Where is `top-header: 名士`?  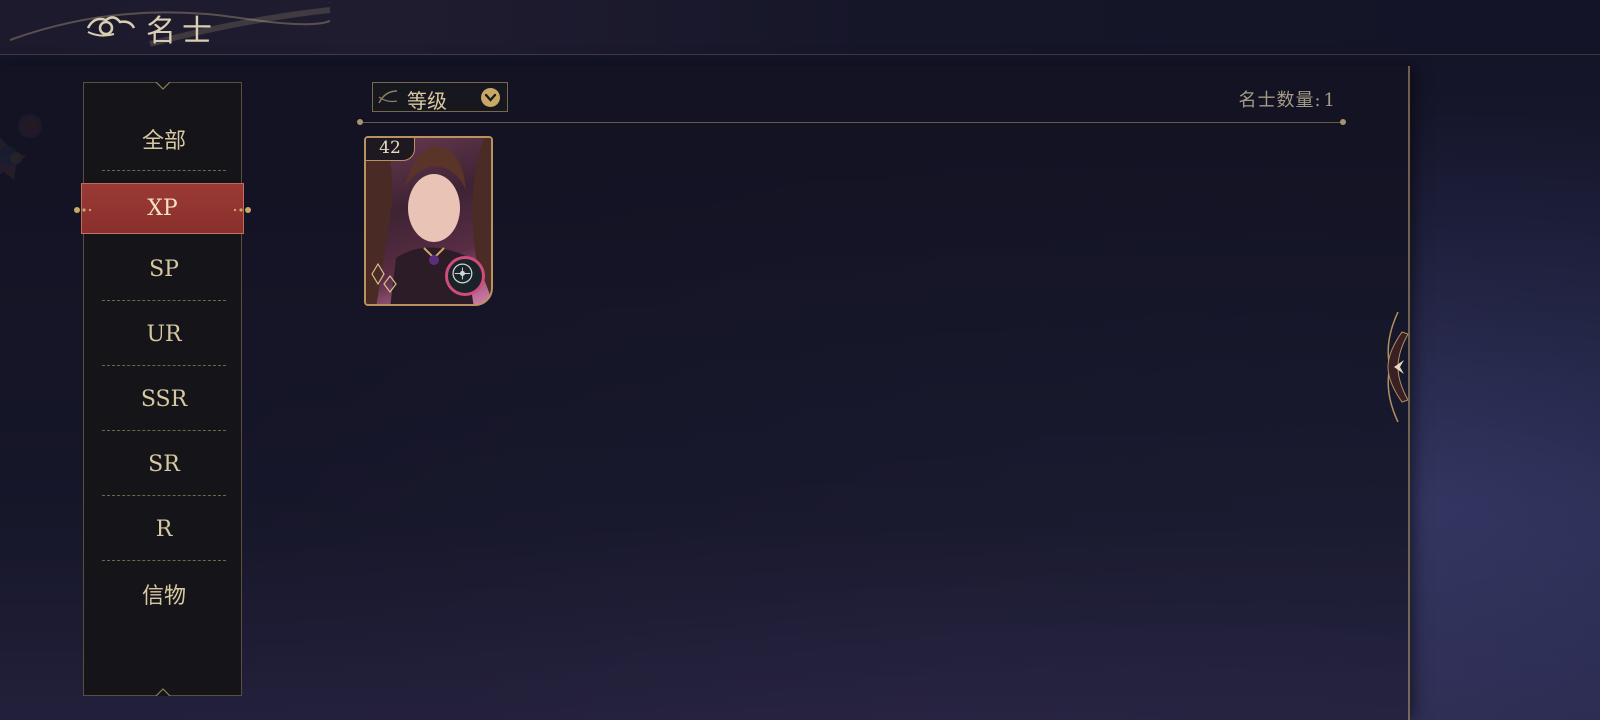 top-header: 名士 is located at coordinates (800, 27).